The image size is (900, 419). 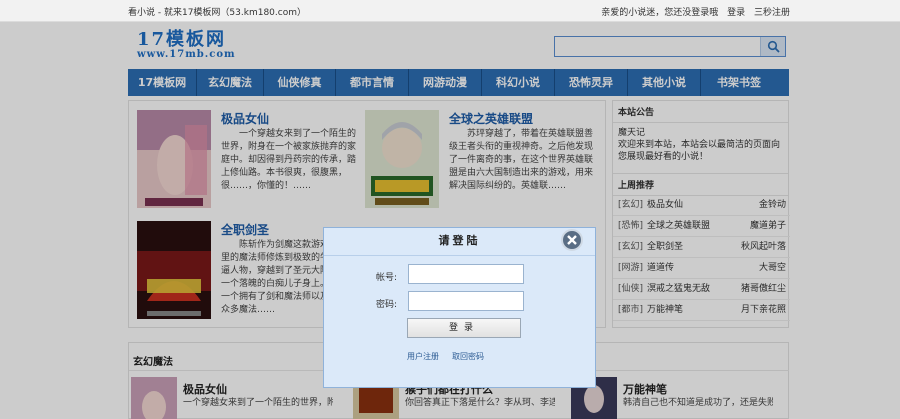 I want to click on password-label: 密码:, so click(x=387, y=305).